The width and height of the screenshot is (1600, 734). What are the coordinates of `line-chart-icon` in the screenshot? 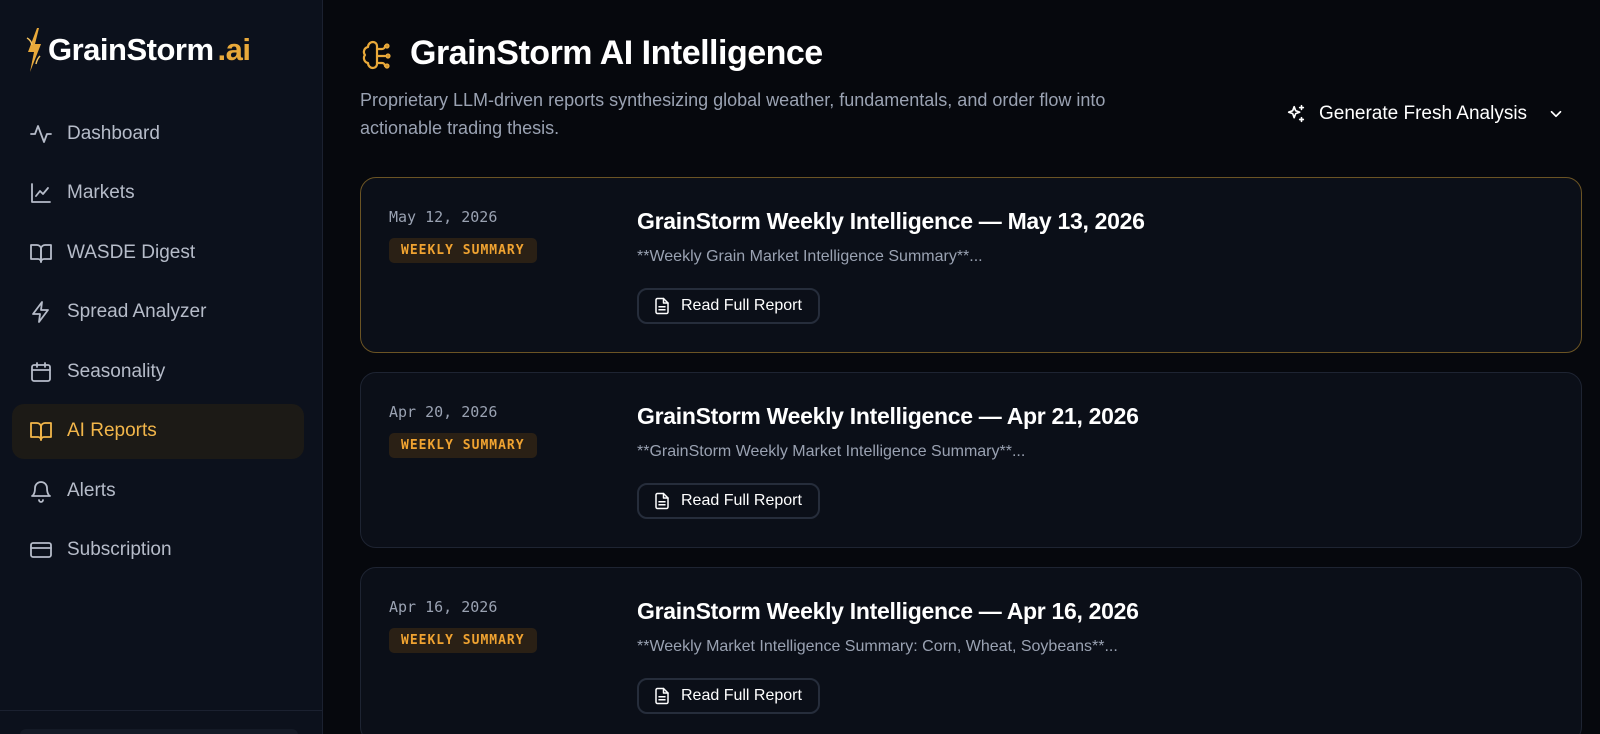 It's located at (41, 193).